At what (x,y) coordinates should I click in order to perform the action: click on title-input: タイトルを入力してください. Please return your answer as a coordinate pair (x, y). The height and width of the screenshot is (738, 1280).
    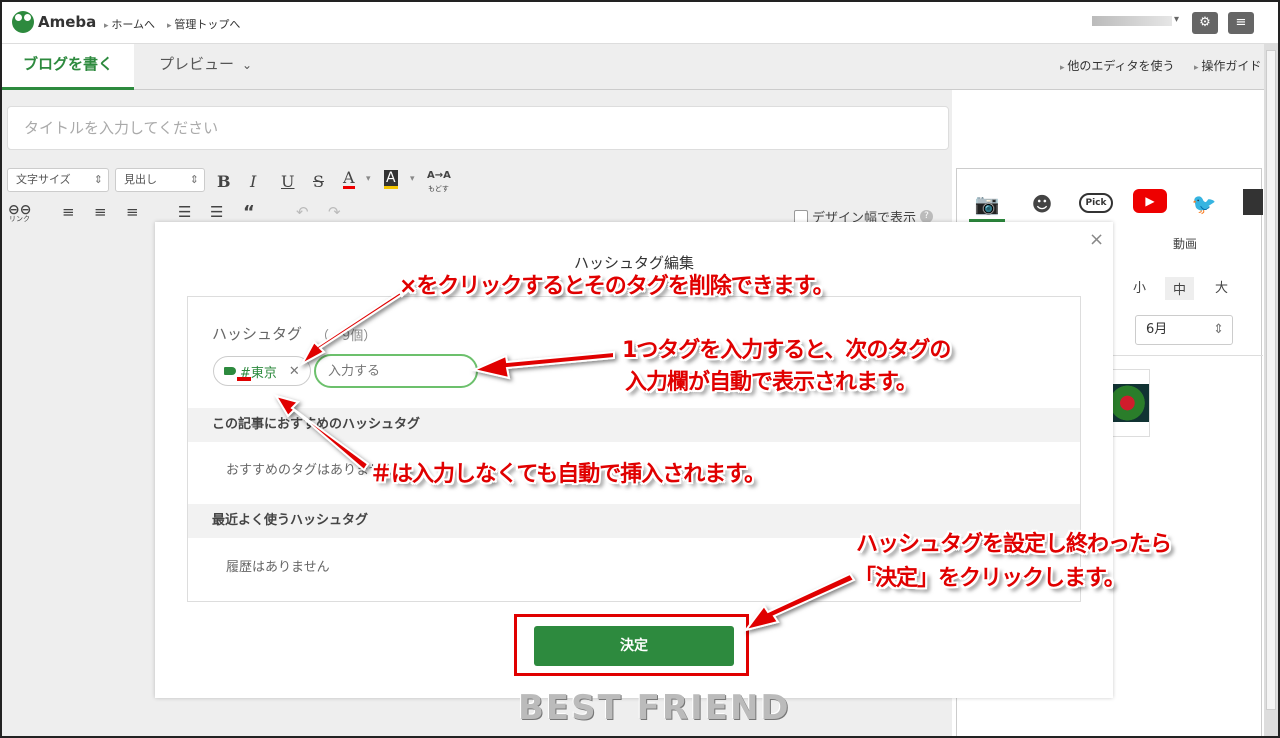
    Looking at the image, I should click on (478, 128).